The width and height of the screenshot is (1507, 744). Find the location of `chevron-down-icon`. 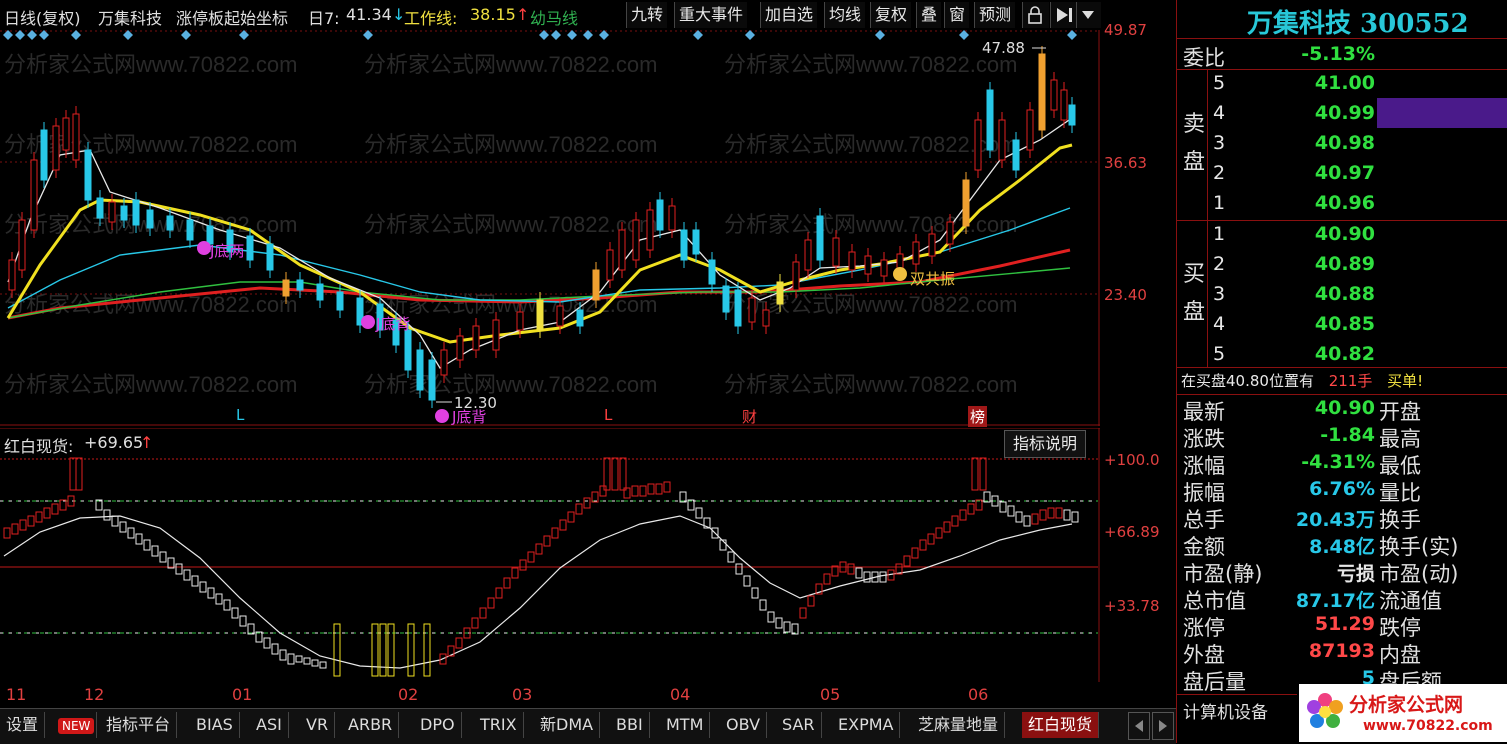

chevron-down-icon is located at coordinates (1088, 15).